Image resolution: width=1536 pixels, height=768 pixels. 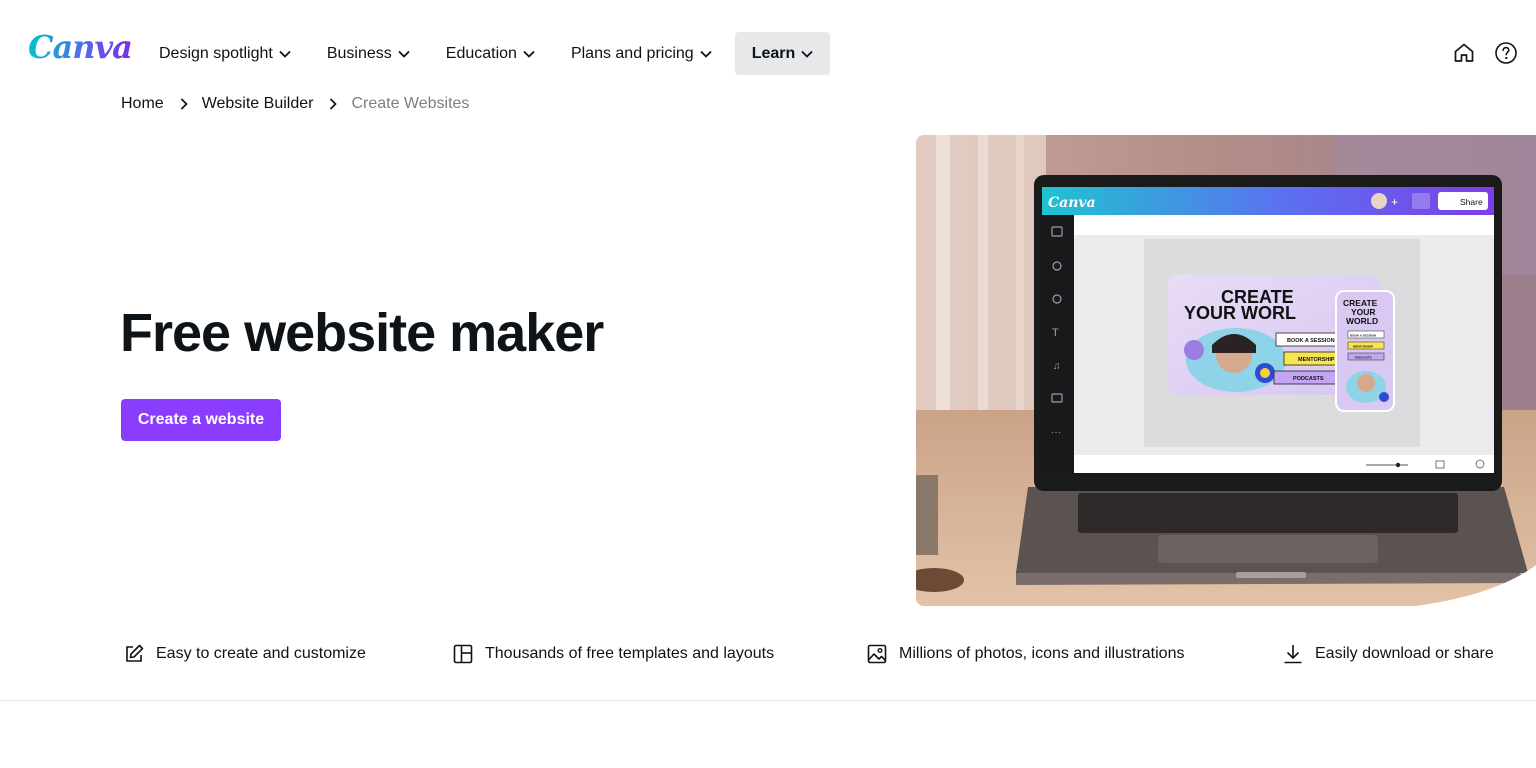 I want to click on section-divider, so click(x=768, y=700).